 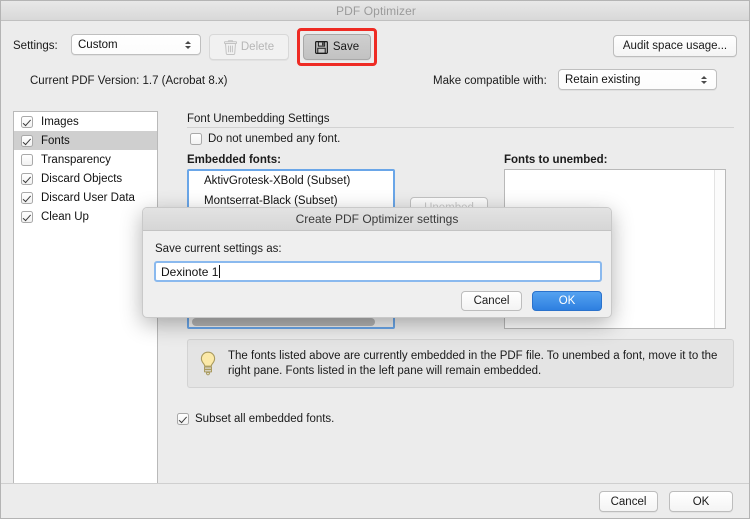 What do you see at coordinates (265, 419) in the screenshot?
I see `subset-all-embedded-fonts-label: Subset all embedded fonts.` at bounding box center [265, 419].